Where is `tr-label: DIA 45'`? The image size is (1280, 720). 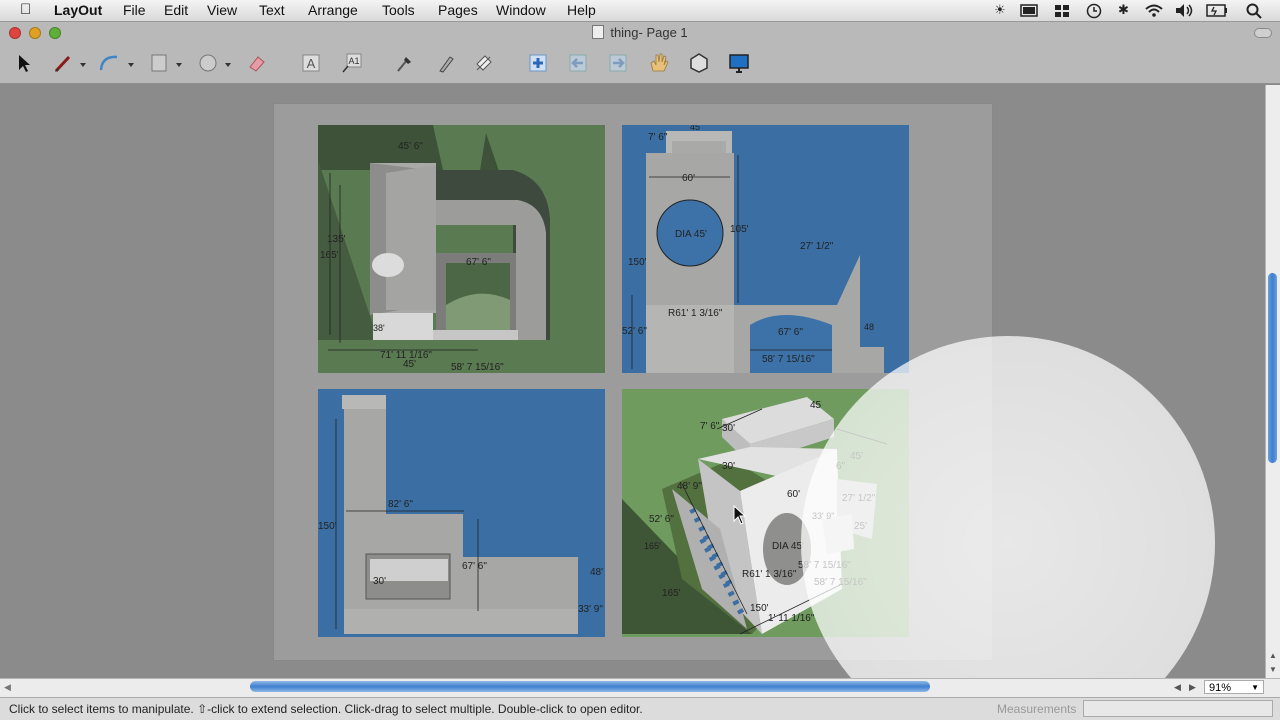 tr-label: DIA 45' is located at coordinates (691, 234).